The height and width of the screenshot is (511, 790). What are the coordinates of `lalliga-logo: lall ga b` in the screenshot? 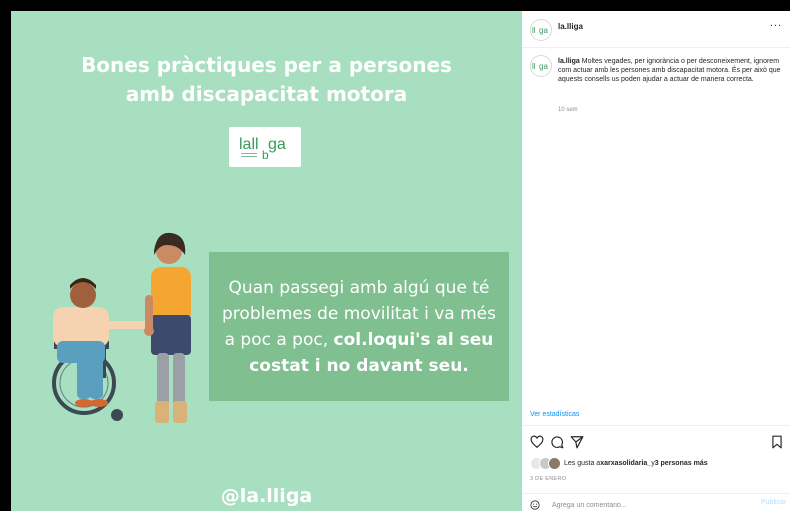 It's located at (265, 147).